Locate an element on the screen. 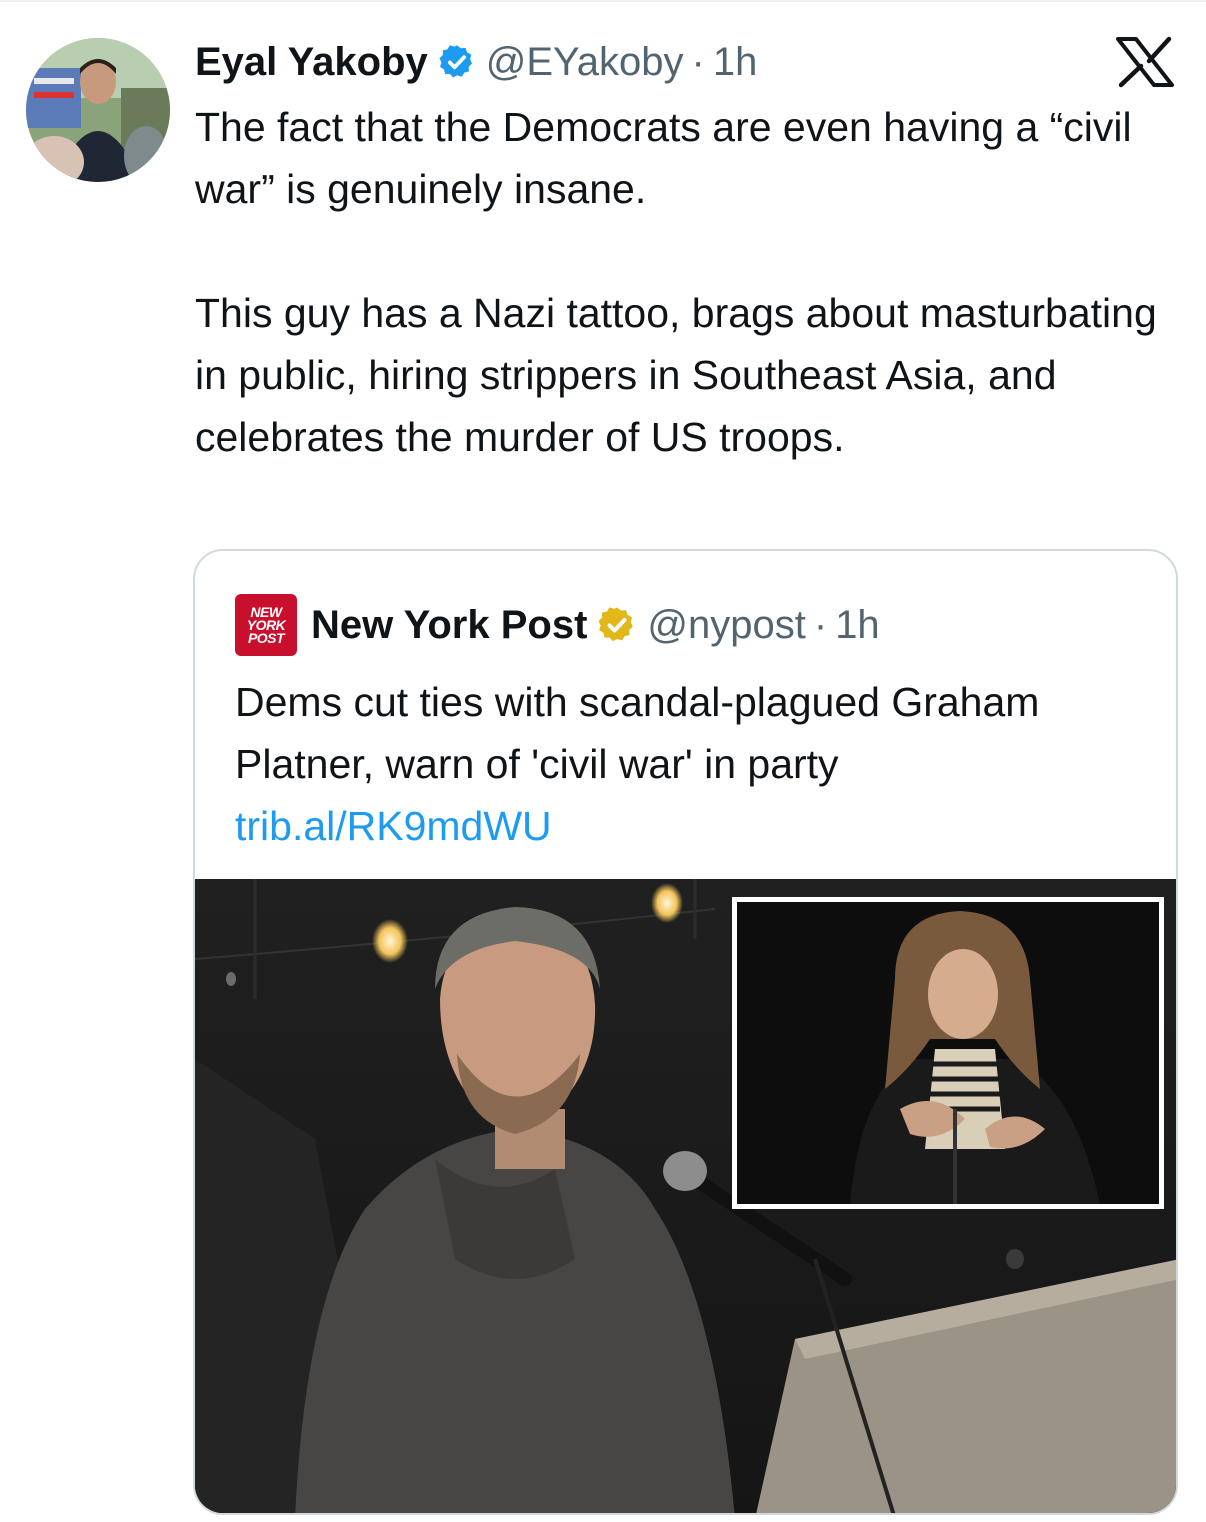 The width and height of the screenshot is (1206, 1522). quoted-tweet-header: NEW YORK POST New York Post @nypost · 1h is located at coordinates (557, 625).